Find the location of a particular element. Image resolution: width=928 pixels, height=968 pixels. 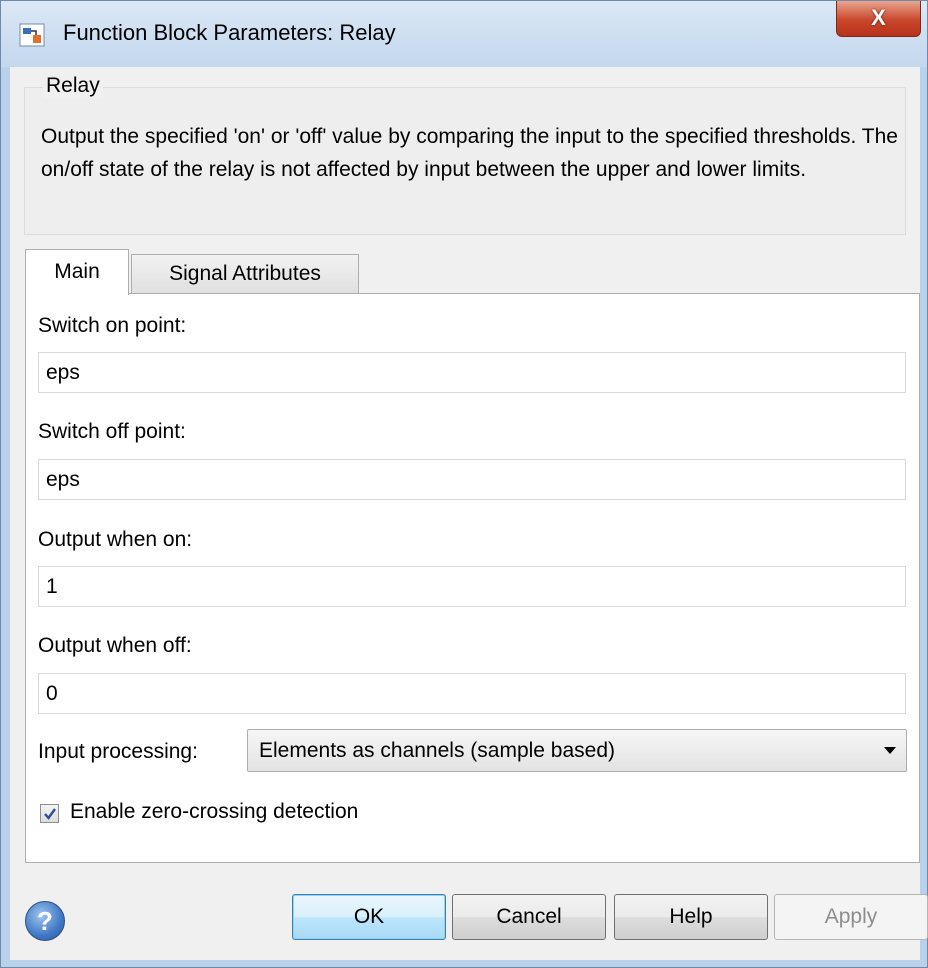

cancel-button: Cancel is located at coordinates (529, 917).